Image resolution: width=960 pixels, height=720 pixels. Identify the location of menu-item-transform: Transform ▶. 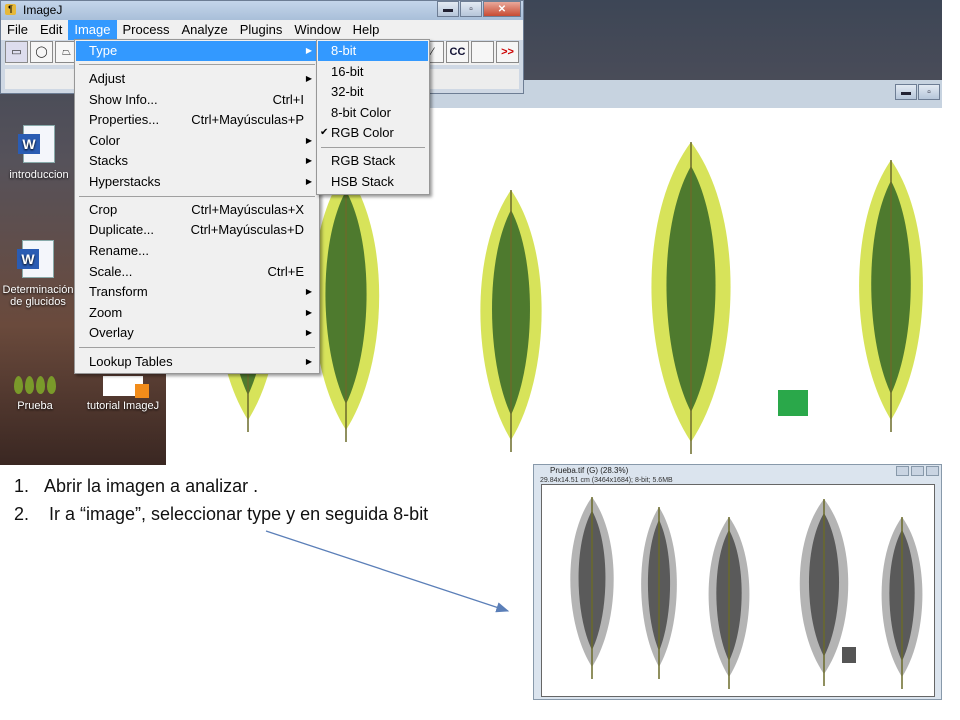
(197, 292).